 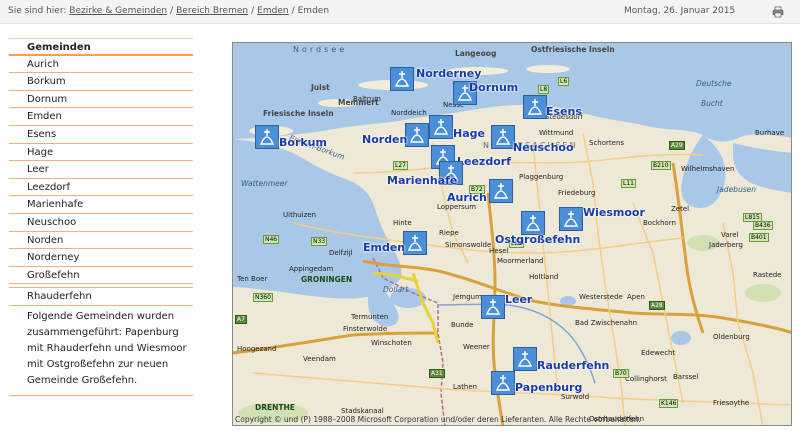 I want to click on place-label: Appingedam, so click(x=311, y=269).